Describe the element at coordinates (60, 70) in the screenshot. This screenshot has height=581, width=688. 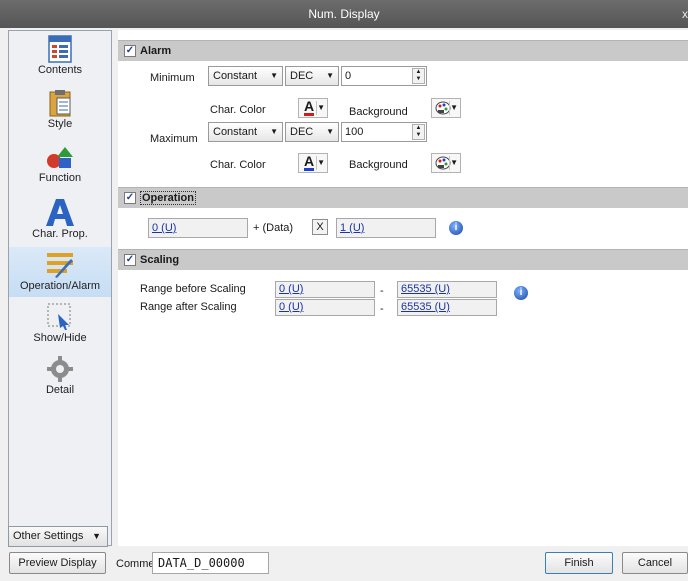
I see `sidebar-item-label: Contents` at that location.